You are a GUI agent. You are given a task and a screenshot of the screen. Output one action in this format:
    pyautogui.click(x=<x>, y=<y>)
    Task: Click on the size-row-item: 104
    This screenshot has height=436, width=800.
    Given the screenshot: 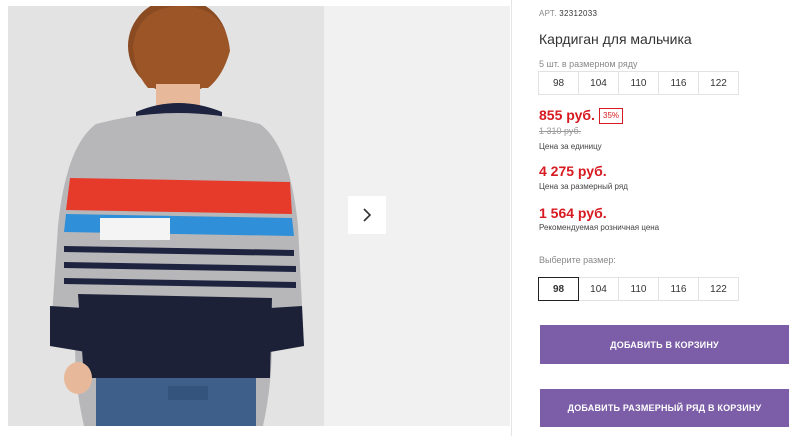 What is the action you would take?
    pyautogui.click(x=598, y=83)
    